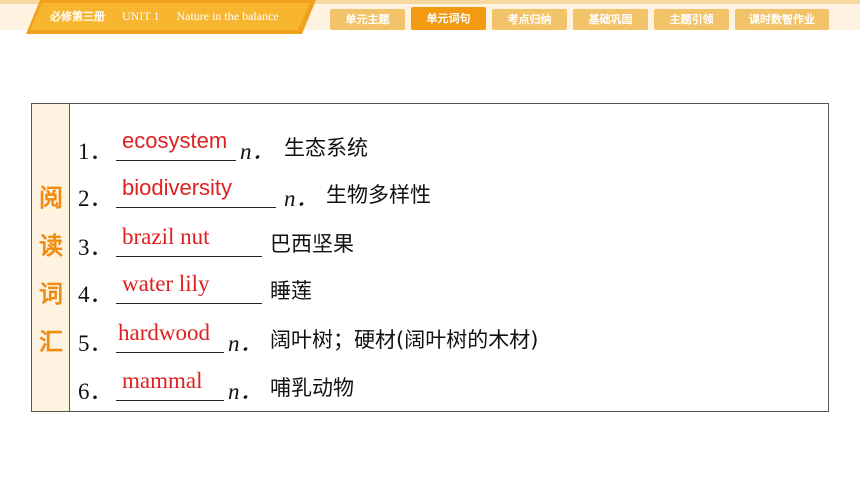 The image size is (860, 484). Describe the element at coordinates (51, 198) in the screenshot. I see `section-label-char: 阅` at that location.